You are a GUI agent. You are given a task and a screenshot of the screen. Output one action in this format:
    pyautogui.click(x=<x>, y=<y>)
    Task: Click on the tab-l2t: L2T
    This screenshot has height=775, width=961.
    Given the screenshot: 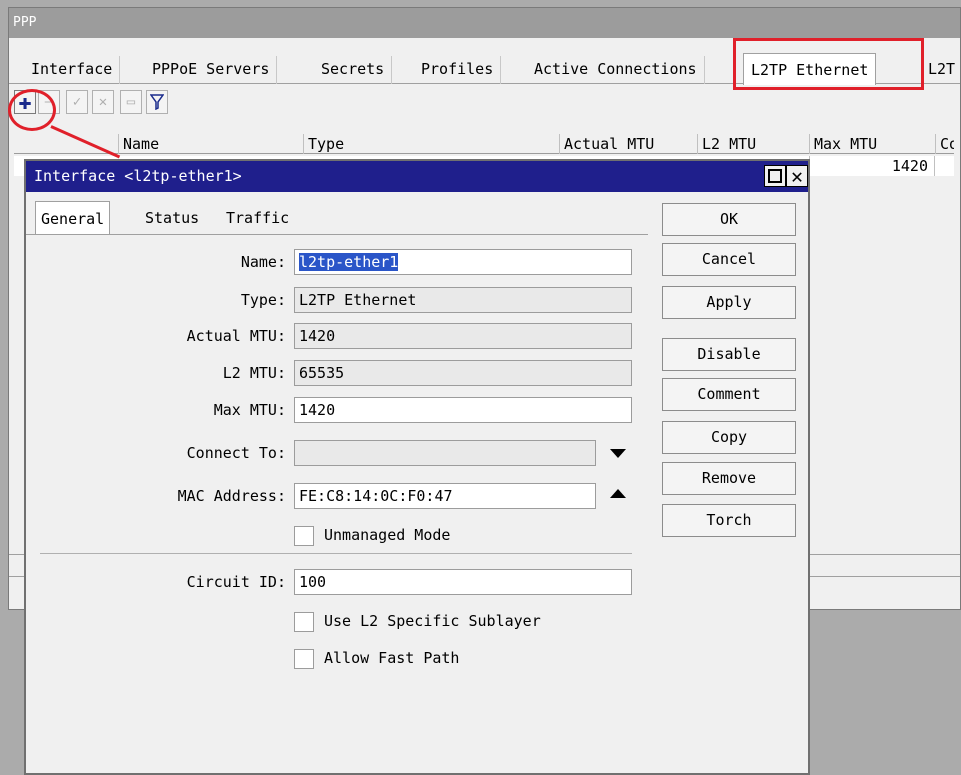 What is the action you would take?
    pyautogui.click(x=940, y=70)
    